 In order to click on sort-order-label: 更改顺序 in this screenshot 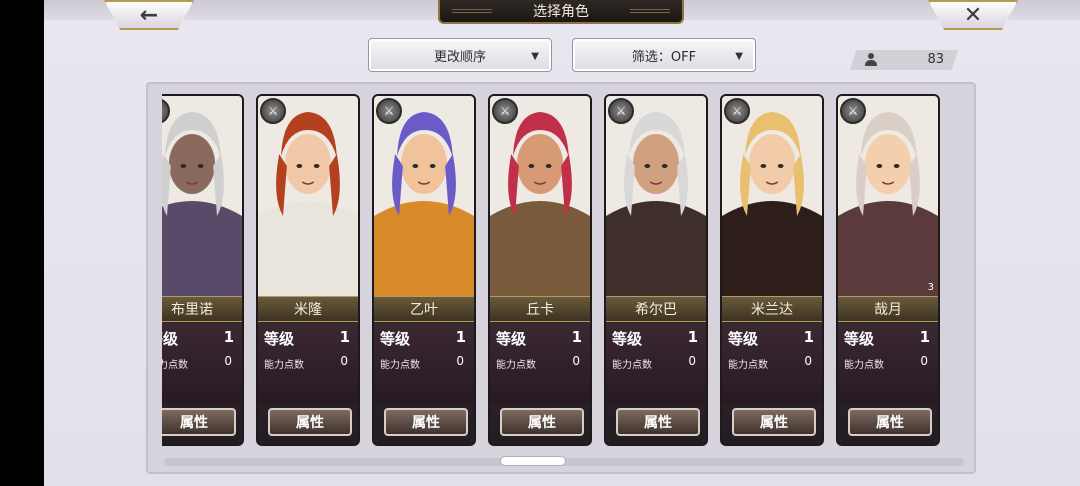, I will do `click(459, 57)`.